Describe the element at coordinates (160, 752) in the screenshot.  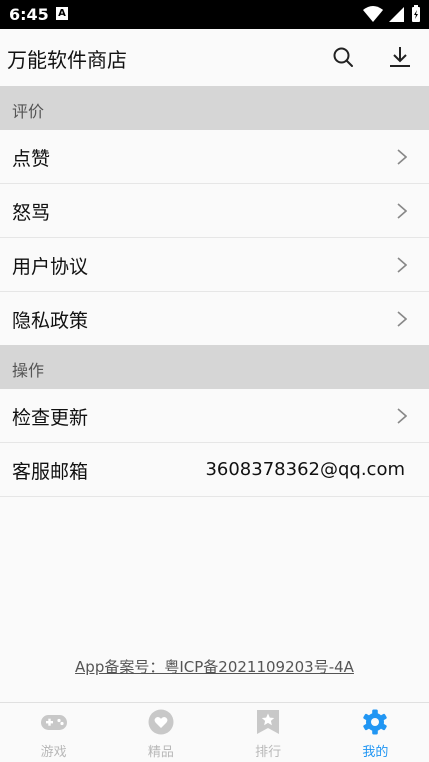
I see `nav-label: 精品` at that location.